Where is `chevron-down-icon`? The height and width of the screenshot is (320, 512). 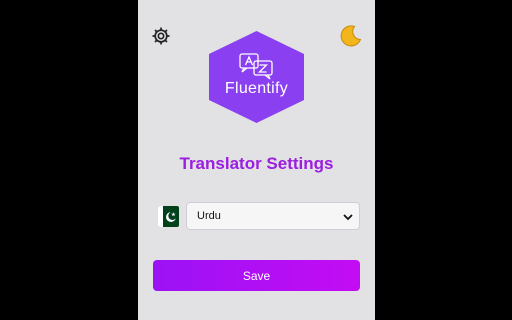
chevron-down-icon is located at coordinates (348, 216).